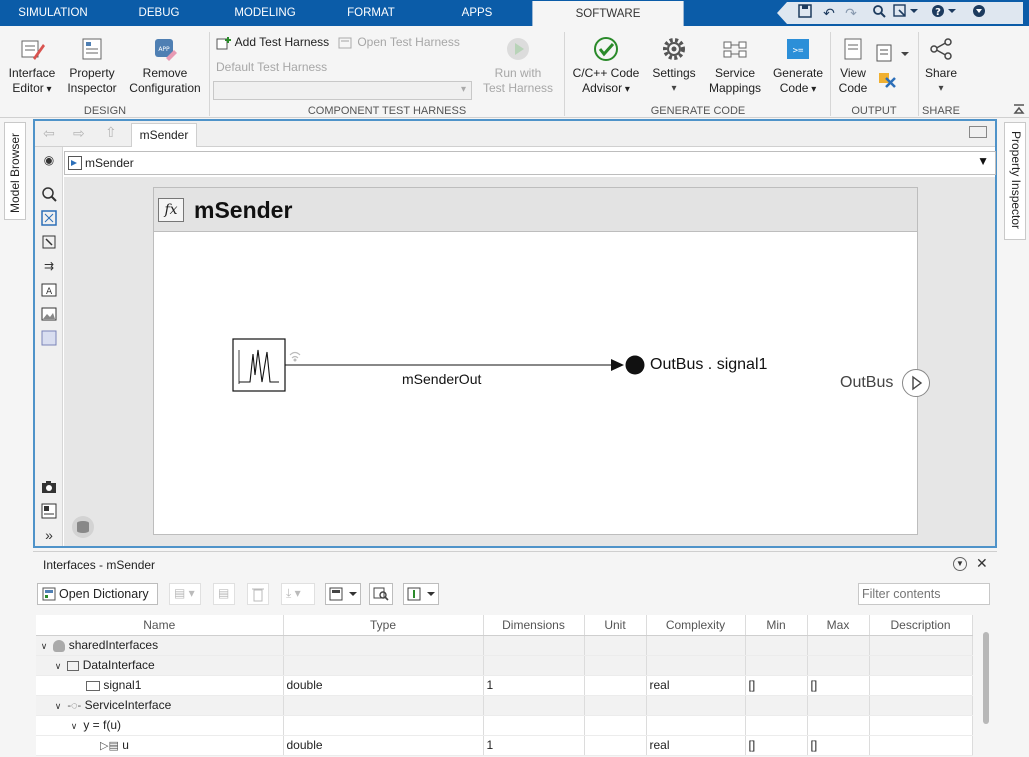  What do you see at coordinates (49, 314) in the screenshot?
I see `image-icon` at bounding box center [49, 314].